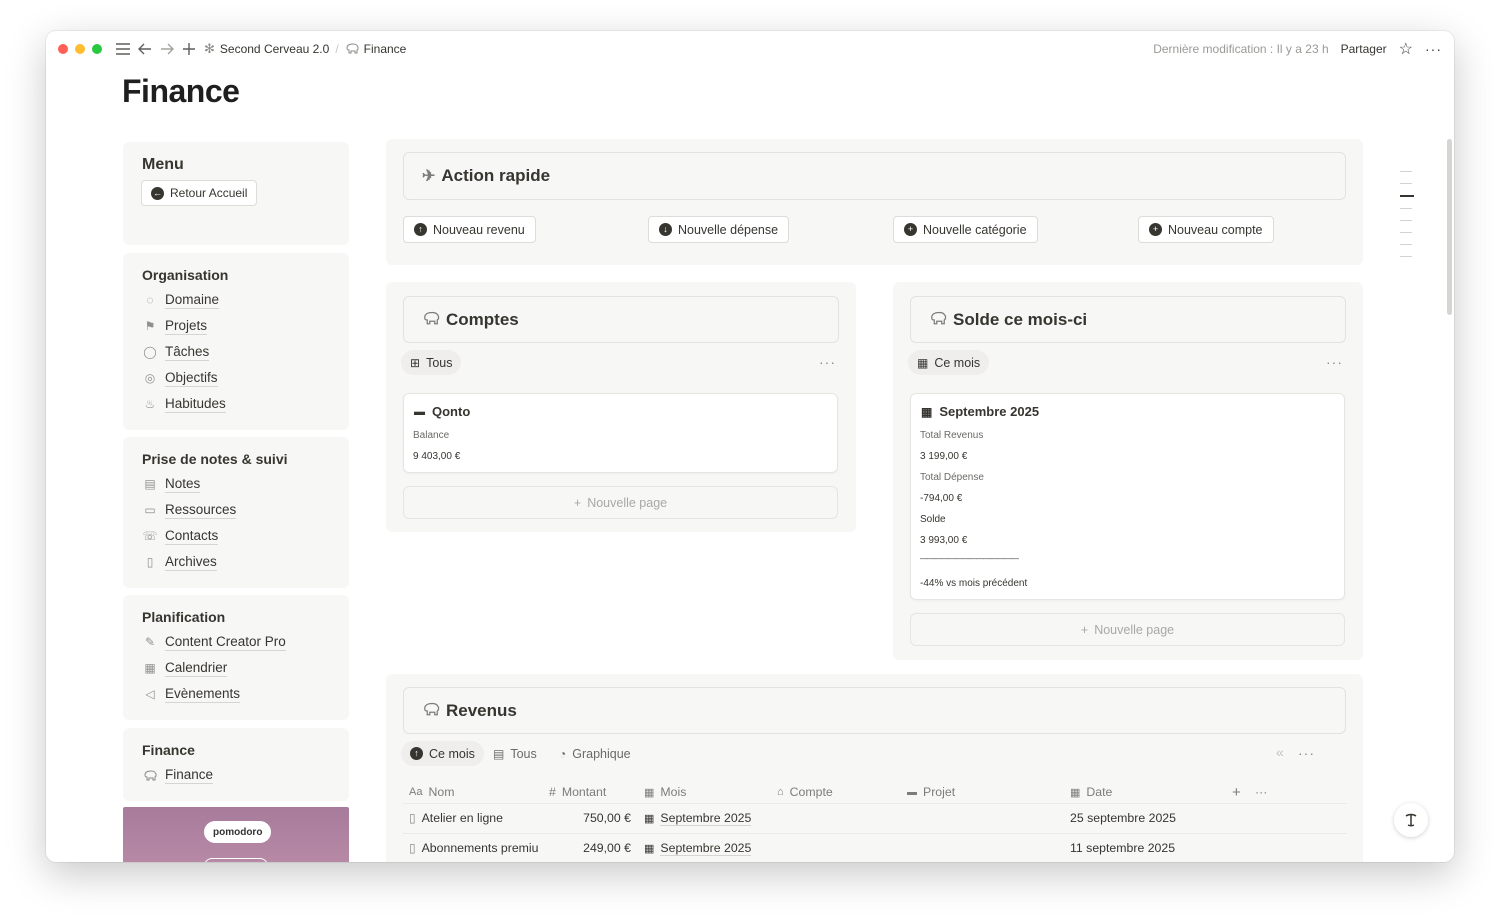  I want to click on forward-arrow-icon, so click(167, 49).